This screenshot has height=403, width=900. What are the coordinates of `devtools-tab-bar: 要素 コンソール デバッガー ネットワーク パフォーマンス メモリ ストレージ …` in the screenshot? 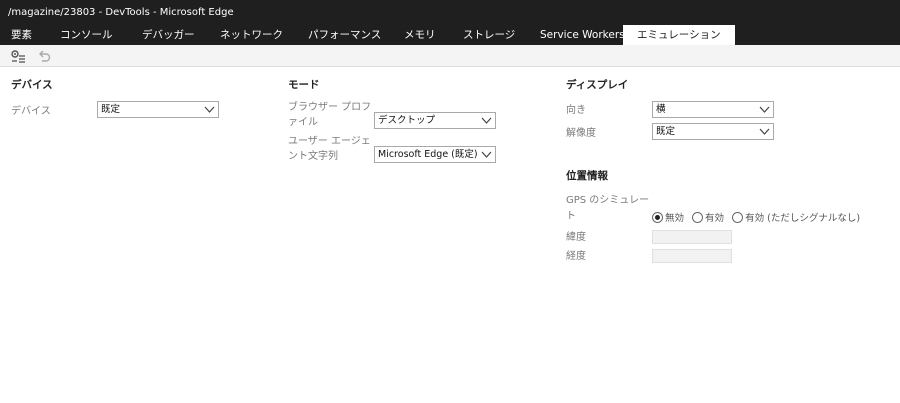 It's located at (450, 35).